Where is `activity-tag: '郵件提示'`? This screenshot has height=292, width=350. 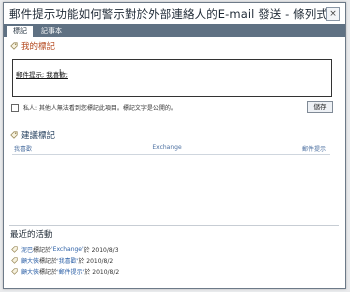
activity-tag: '郵件提示' is located at coordinates (70, 271).